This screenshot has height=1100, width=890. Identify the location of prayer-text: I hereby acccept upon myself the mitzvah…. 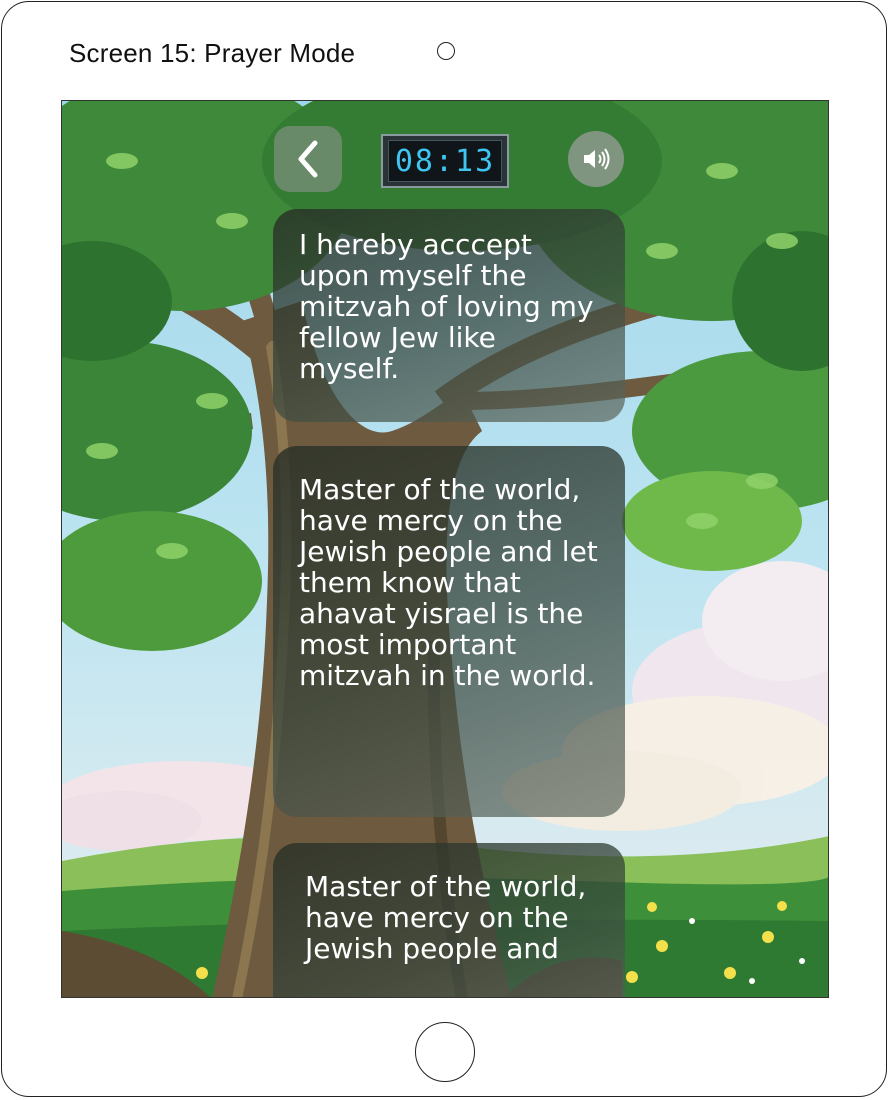
(446, 306).